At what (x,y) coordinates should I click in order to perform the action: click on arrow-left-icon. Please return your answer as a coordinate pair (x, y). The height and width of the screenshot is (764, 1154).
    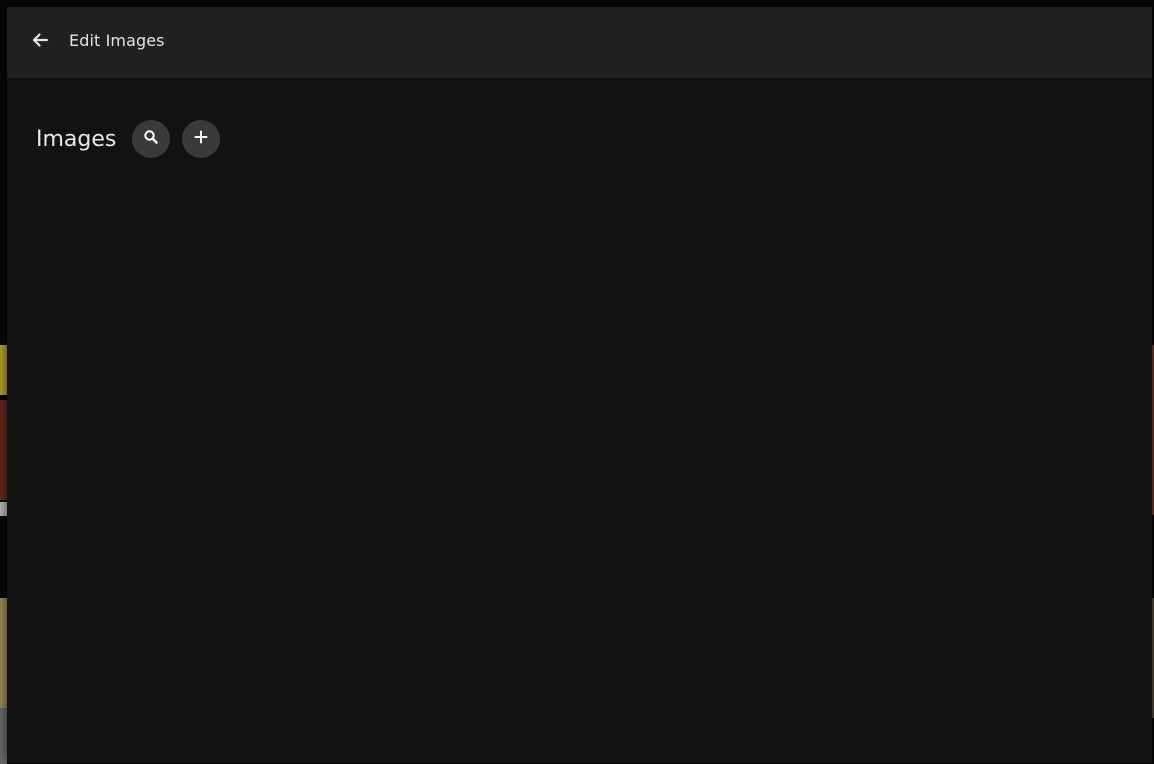
    Looking at the image, I should click on (40, 42).